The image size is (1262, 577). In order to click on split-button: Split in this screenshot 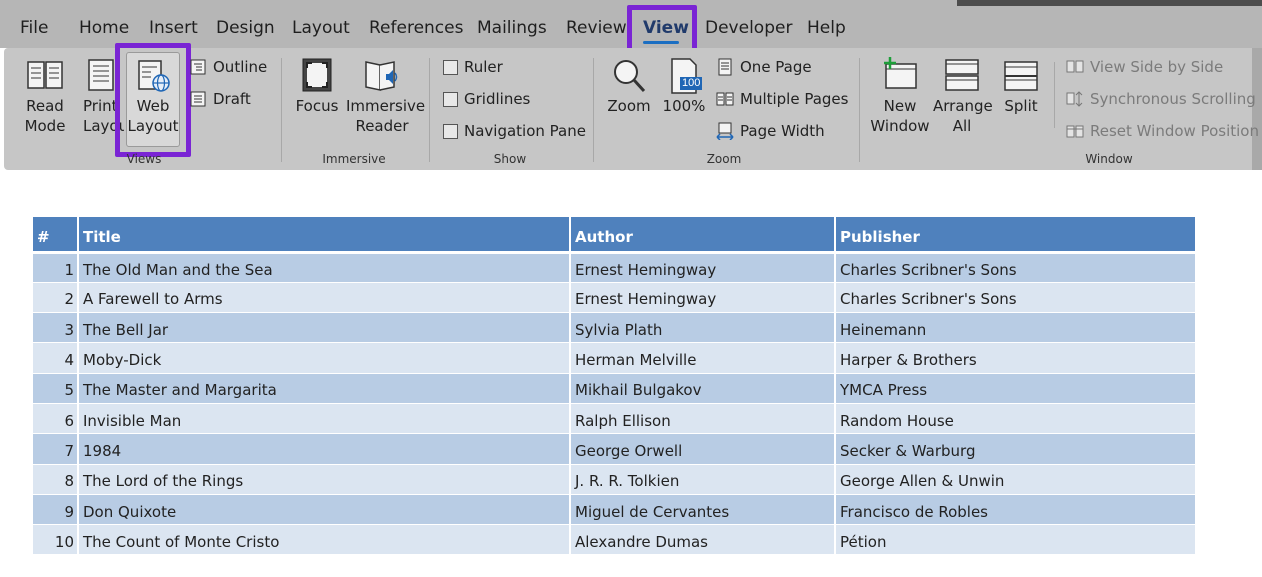, I will do `click(1021, 86)`.